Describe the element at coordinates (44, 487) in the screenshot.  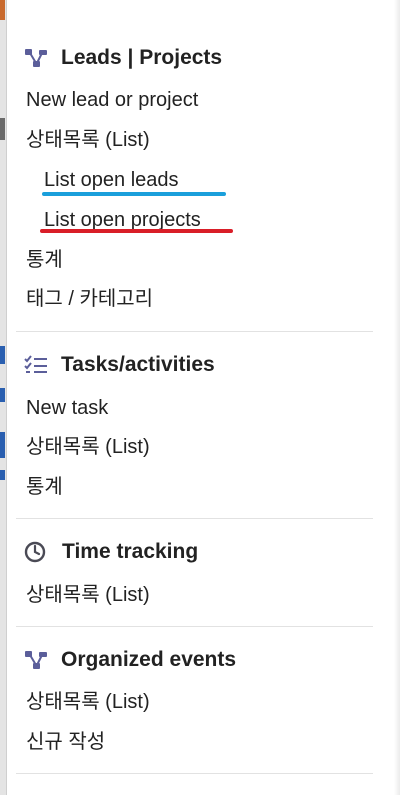
I see `menu-item-tasks-statistics: 통계` at that location.